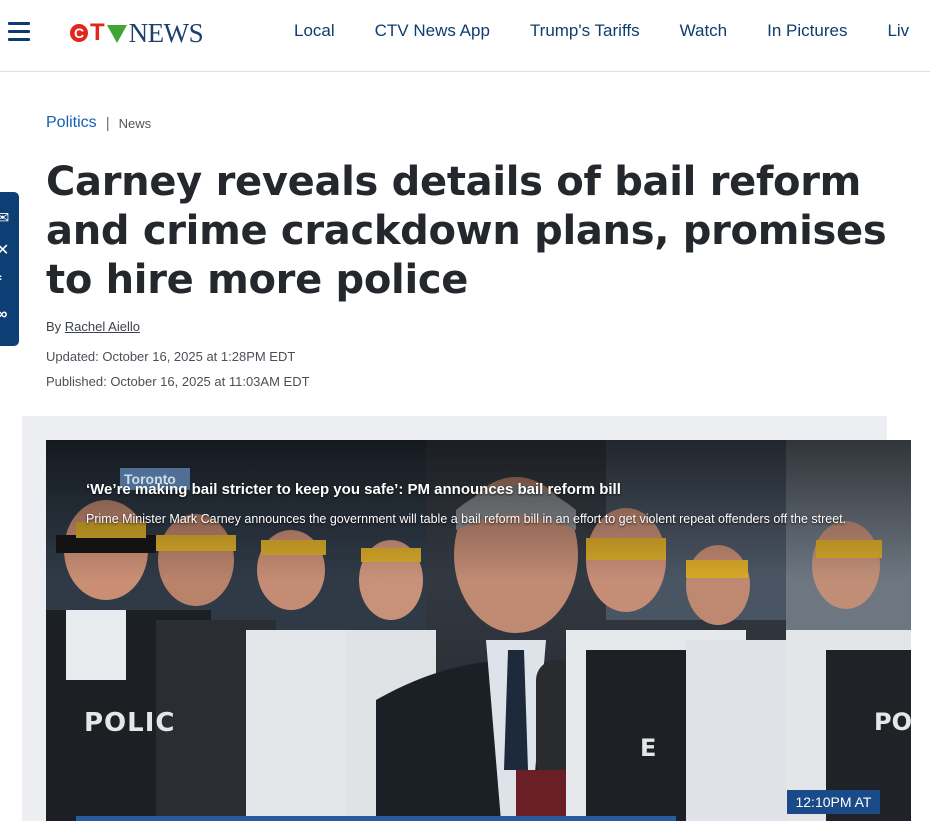  Describe the element at coordinates (102, 326) in the screenshot. I see `author-link: Rachel Aiello` at that location.